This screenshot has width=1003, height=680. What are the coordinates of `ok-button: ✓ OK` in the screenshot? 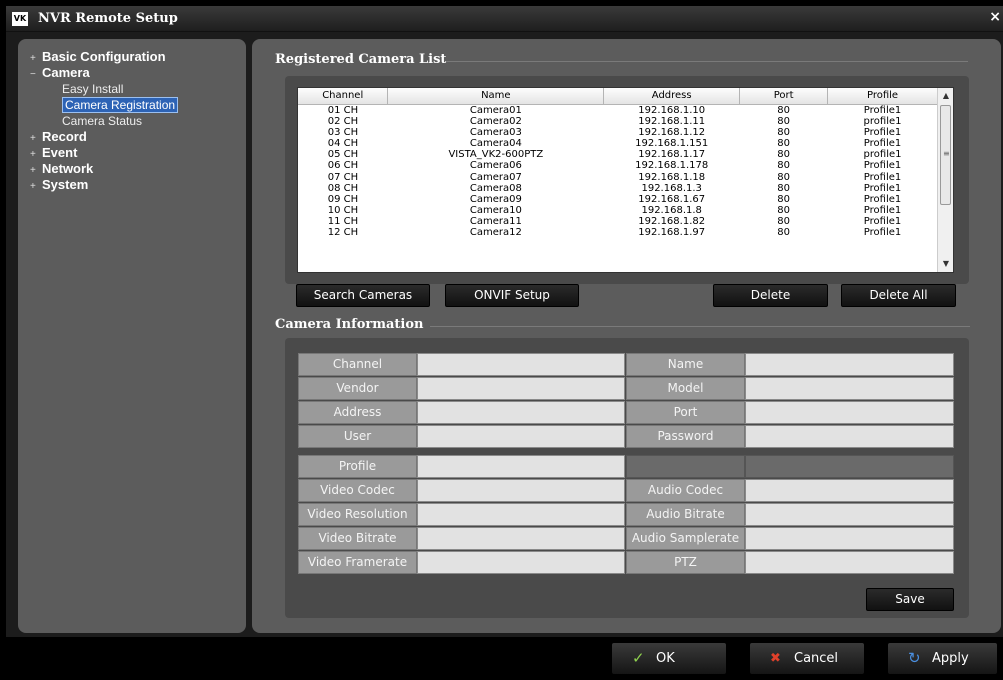 It's located at (669, 658).